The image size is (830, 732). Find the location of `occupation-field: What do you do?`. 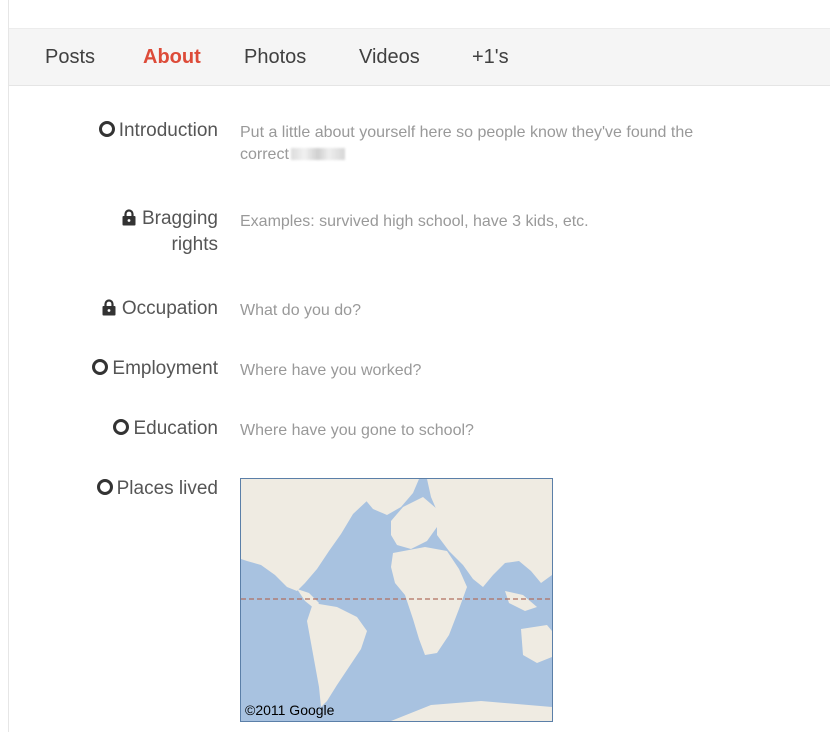

occupation-field: What do you do? is located at coordinates (532, 311).